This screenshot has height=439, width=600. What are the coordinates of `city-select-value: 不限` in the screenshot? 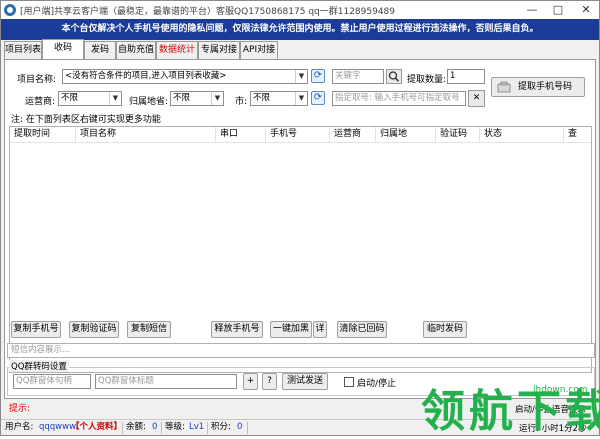 It's located at (262, 98).